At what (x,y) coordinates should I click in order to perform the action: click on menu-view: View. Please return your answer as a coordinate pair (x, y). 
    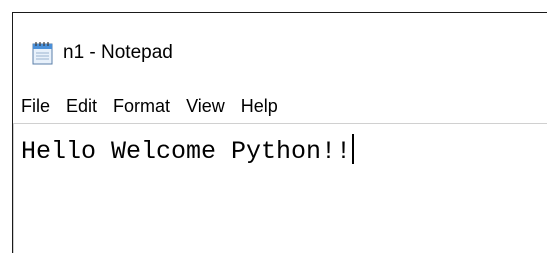
    Looking at the image, I should click on (205, 106).